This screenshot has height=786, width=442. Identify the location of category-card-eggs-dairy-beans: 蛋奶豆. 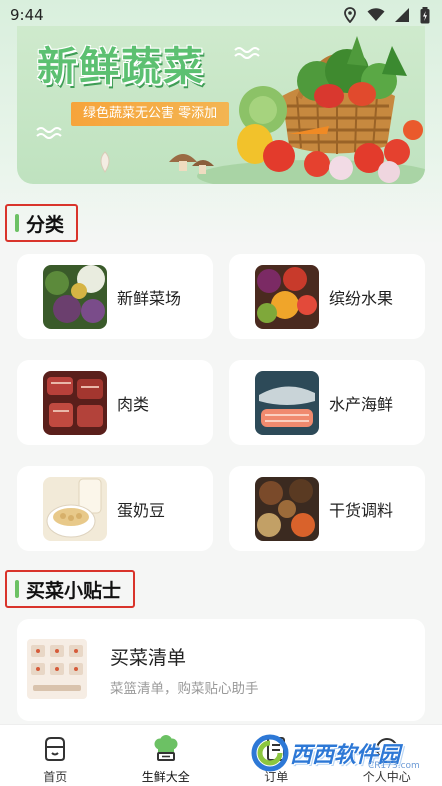
(115, 508).